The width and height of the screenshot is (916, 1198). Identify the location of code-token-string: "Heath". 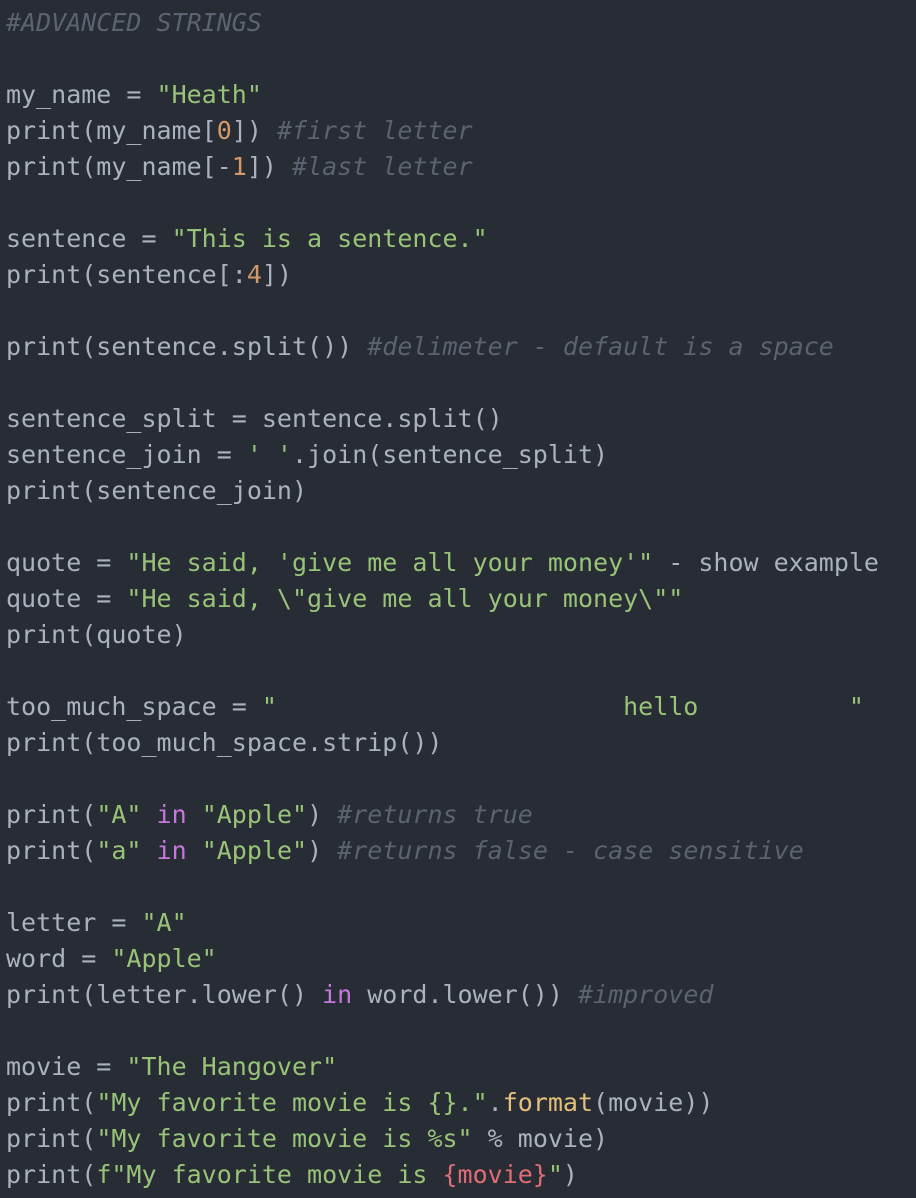
(209, 94).